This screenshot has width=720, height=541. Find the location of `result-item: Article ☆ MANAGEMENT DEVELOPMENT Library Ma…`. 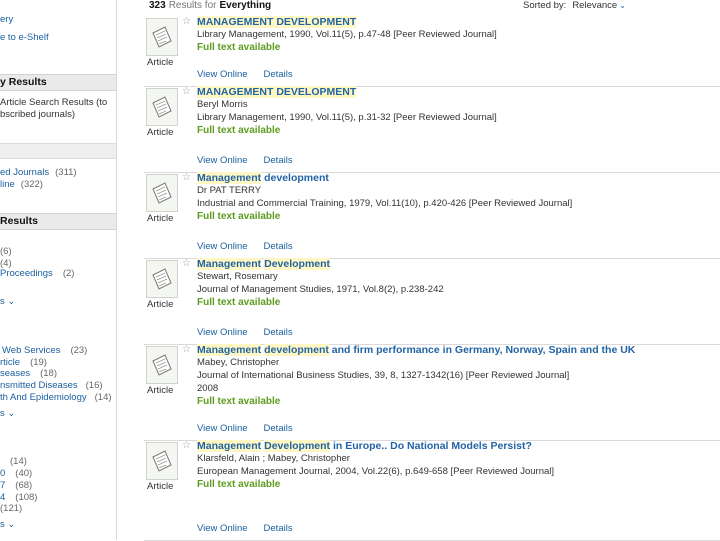

result-item: Article ☆ MANAGEMENT DEVELOPMENT Library Ma… is located at coordinates (432, 51).